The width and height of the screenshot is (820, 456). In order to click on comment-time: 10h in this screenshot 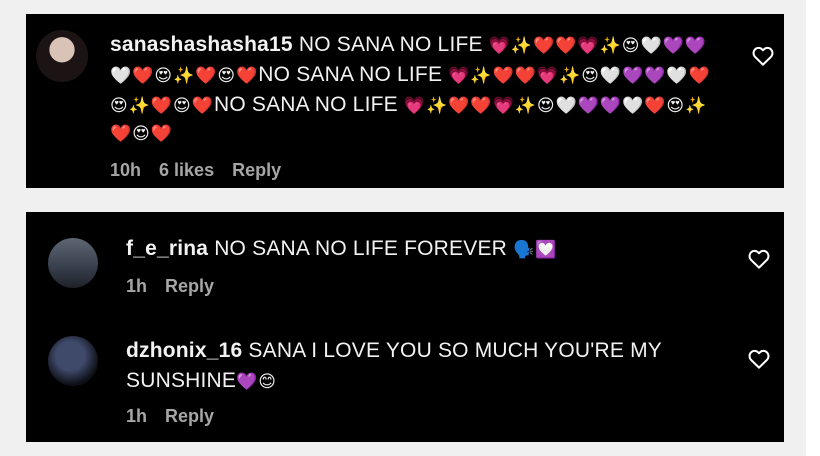, I will do `click(126, 170)`.